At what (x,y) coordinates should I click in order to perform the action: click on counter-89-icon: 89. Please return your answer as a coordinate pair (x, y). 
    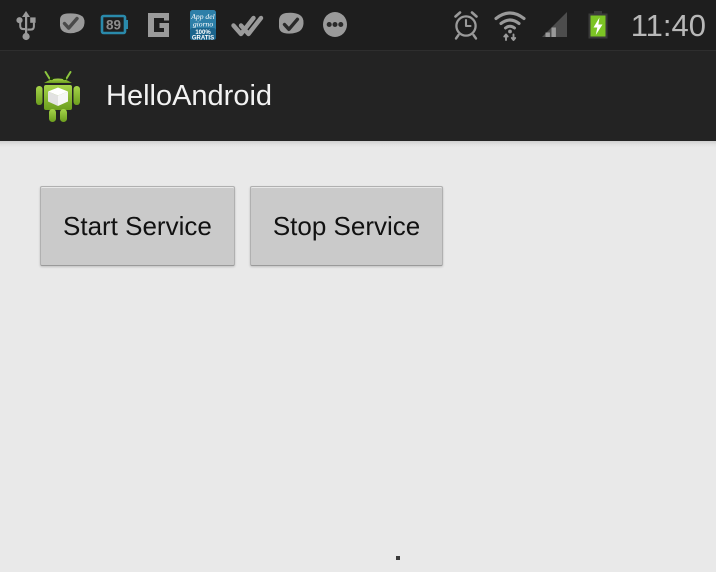
    Looking at the image, I should click on (114, 24).